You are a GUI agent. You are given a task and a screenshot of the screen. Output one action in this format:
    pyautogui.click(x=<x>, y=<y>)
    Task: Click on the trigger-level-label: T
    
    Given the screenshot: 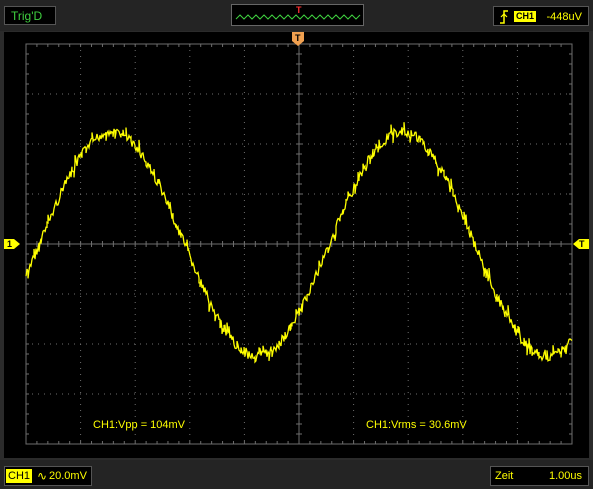 What is the action you would take?
    pyautogui.click(x=582, y=244)
    